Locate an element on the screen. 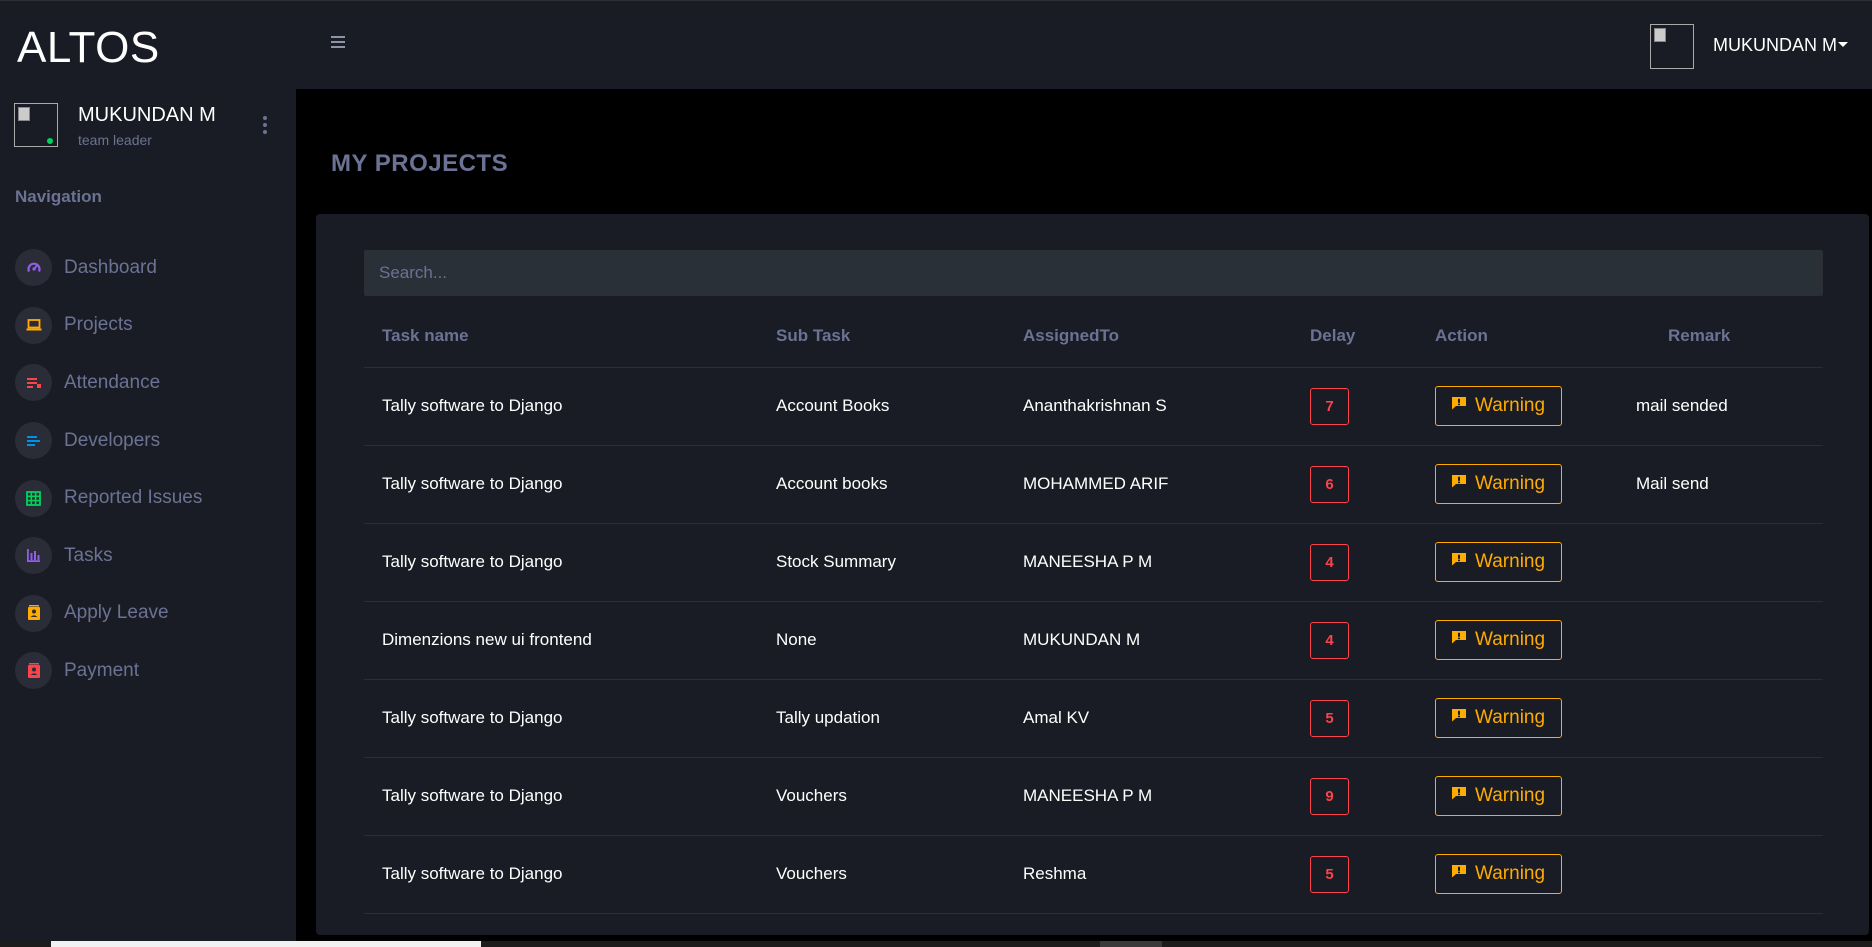  sidebar-item-payment: Payment is located at coordinates (150, 671).